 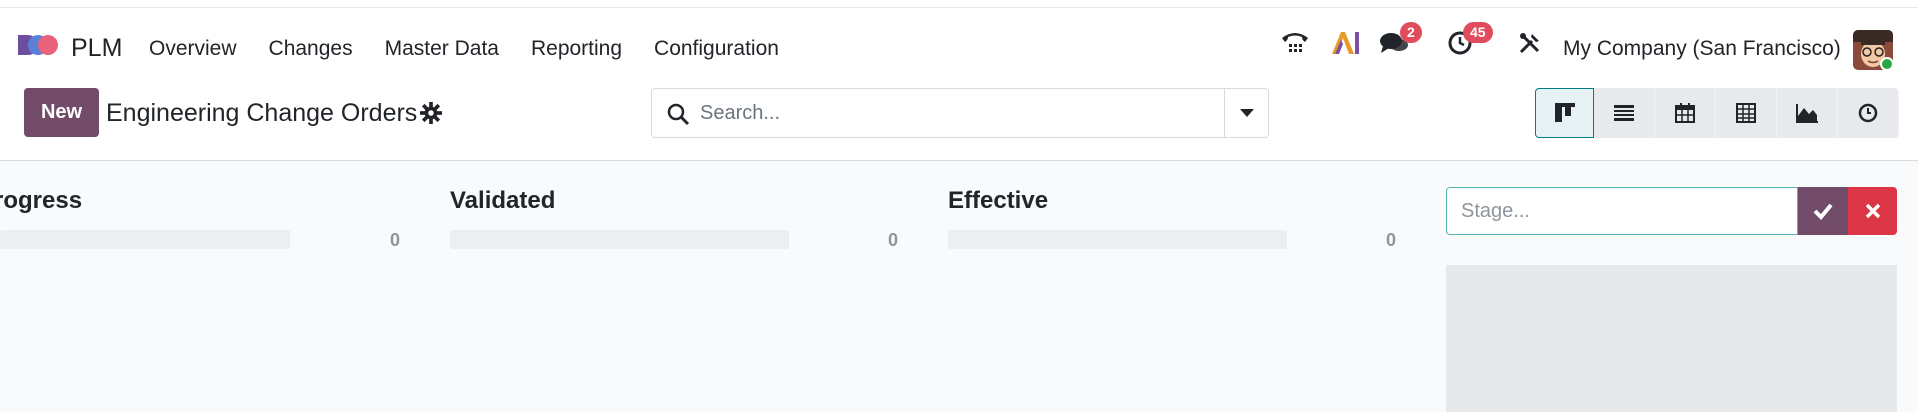 What do you see at coordinates (576, 49) in the screenshot?
I see `menu-reporting: Reporting` at bounding box center [576, 49].